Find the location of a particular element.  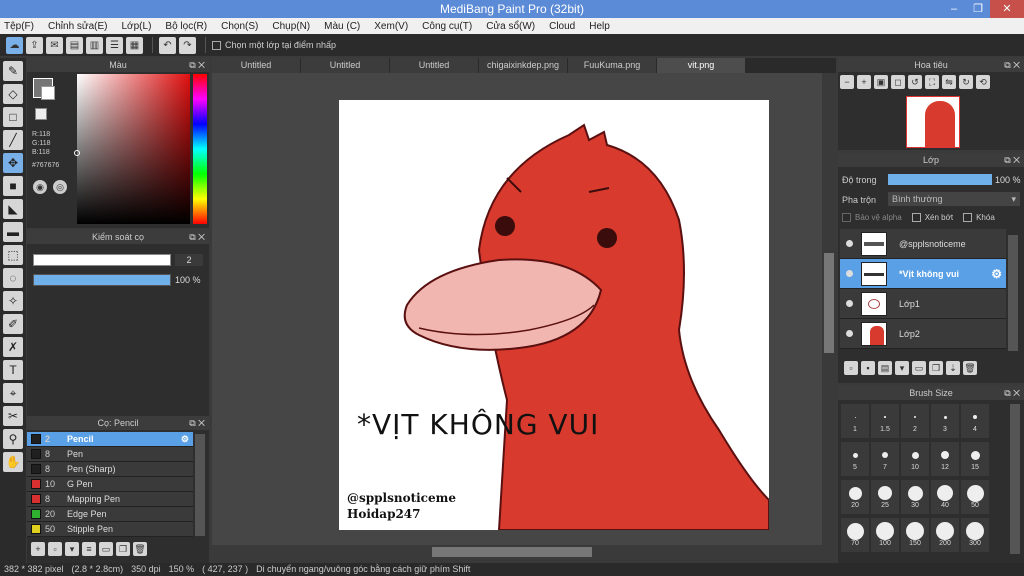

move-tool-icon: ✥ is located at coordinates (13, 163).